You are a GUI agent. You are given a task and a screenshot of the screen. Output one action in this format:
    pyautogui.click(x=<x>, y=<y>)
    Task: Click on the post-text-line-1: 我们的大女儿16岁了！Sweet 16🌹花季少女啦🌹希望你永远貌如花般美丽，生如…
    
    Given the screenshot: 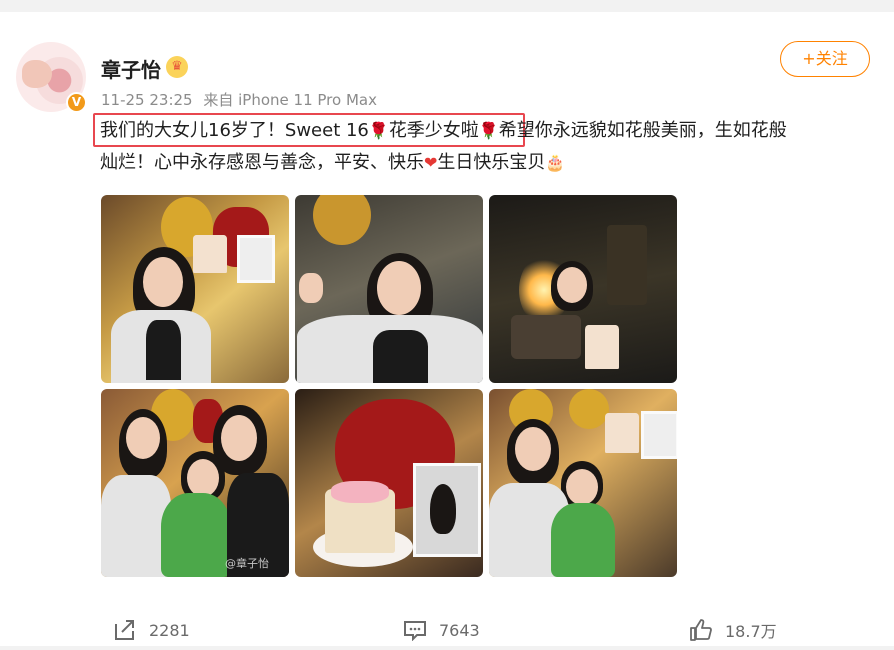 What is the action you would take?
    pyautogui.click(x=490, y=131)
    